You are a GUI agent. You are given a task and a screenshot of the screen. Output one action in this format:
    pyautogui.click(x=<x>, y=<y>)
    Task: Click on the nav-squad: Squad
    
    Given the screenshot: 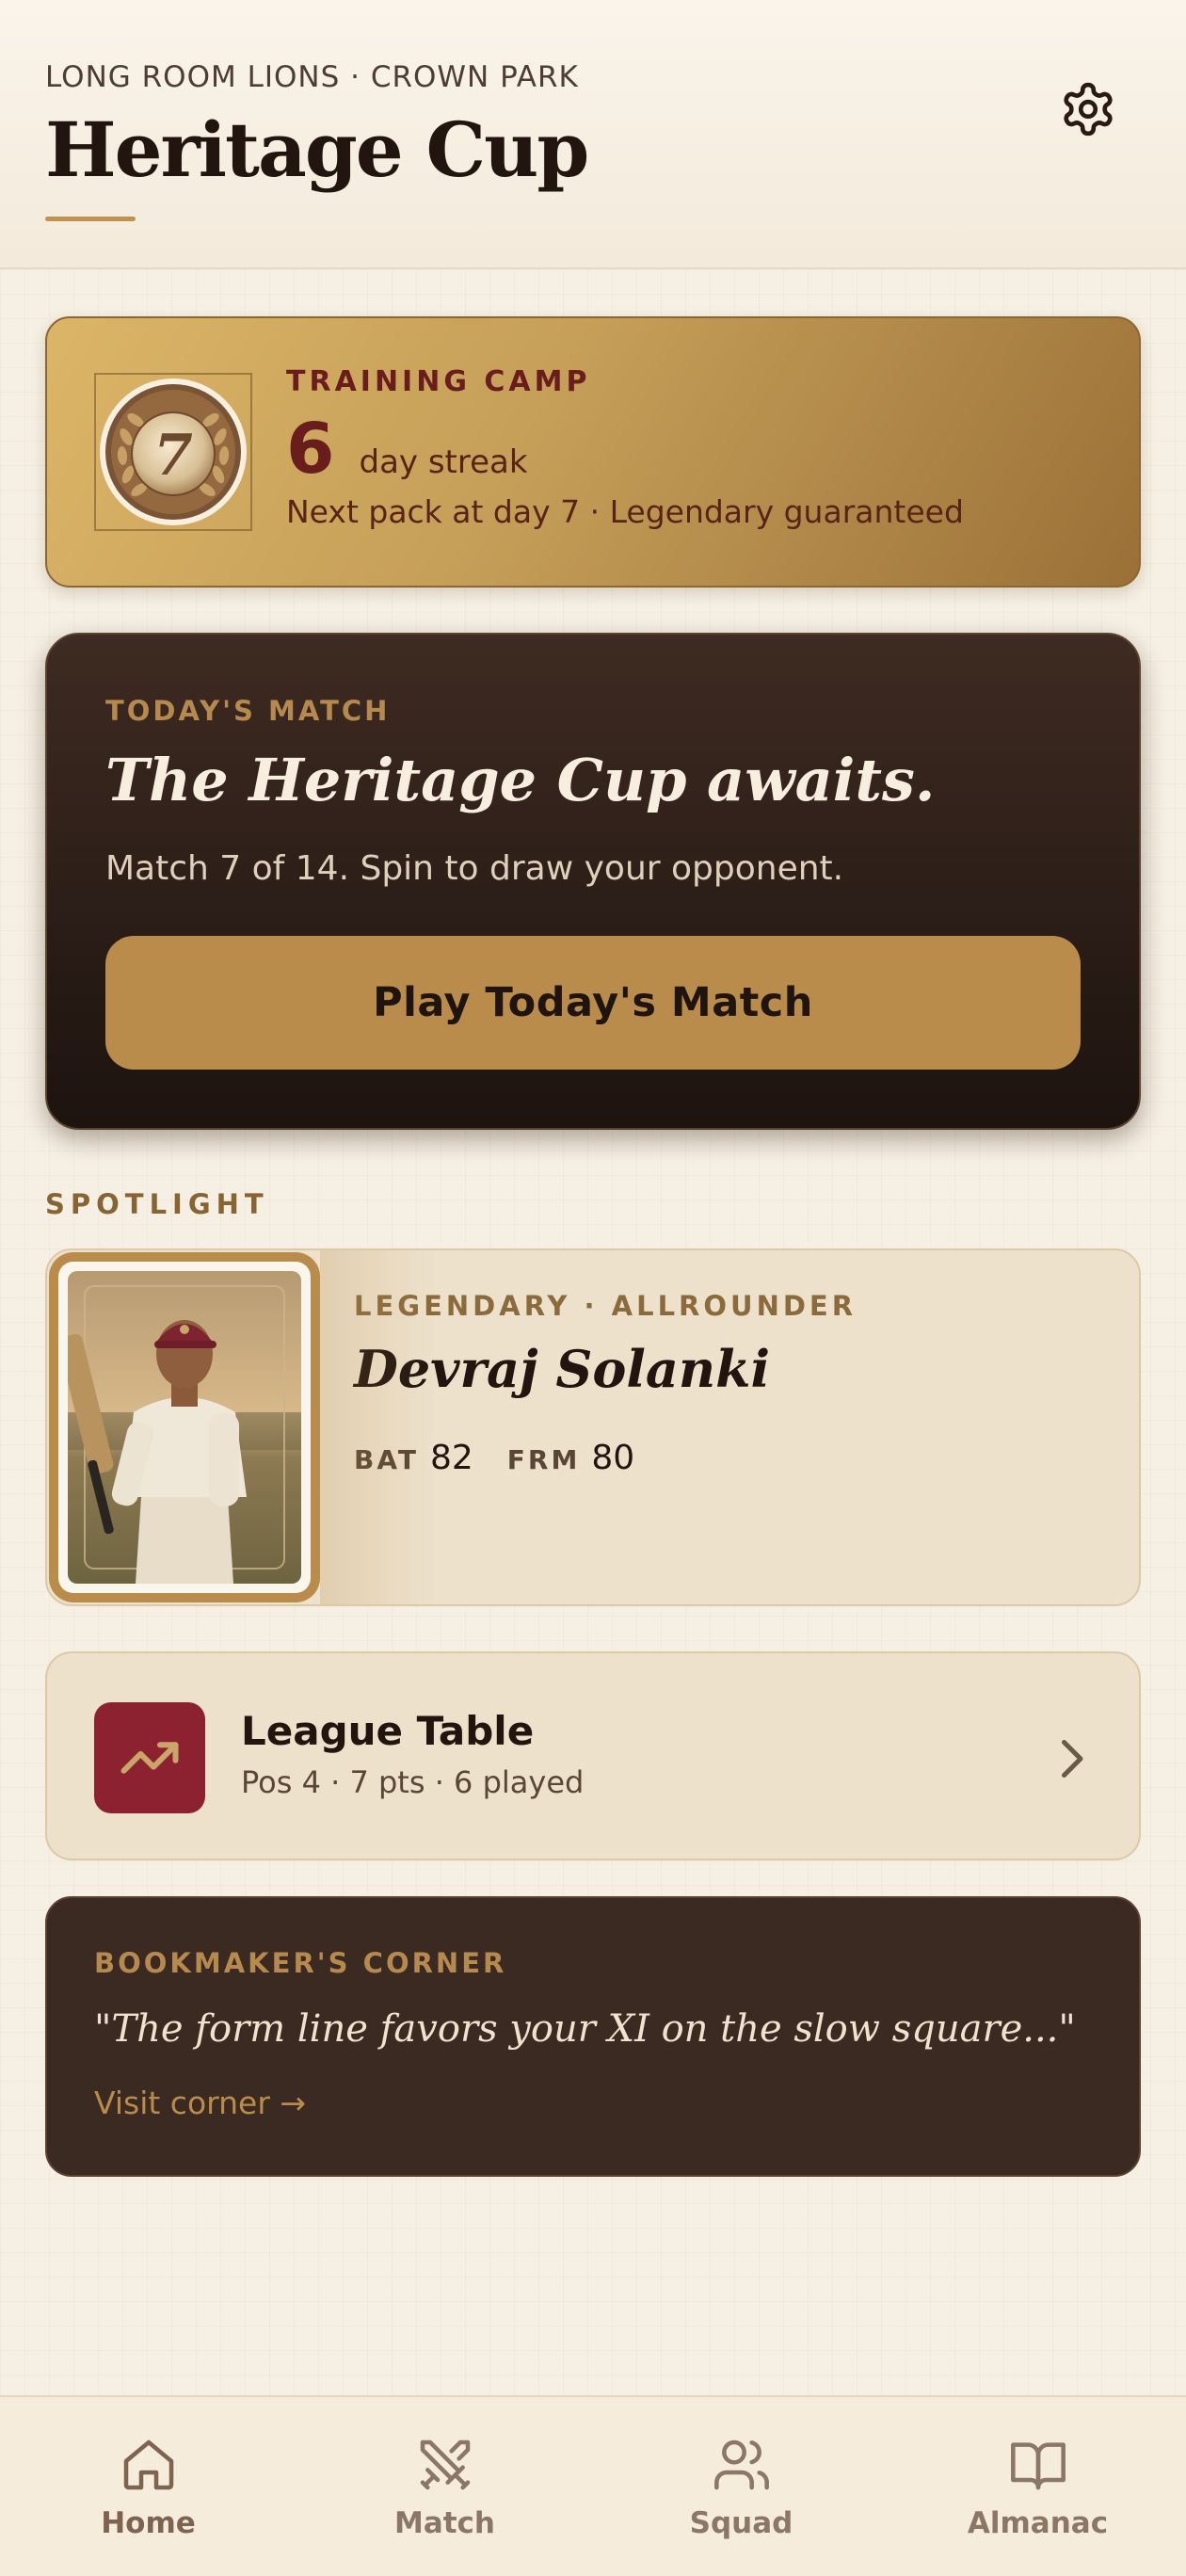 What is the action you would take?
    pyautogui.click(x=741, y=2486)
    